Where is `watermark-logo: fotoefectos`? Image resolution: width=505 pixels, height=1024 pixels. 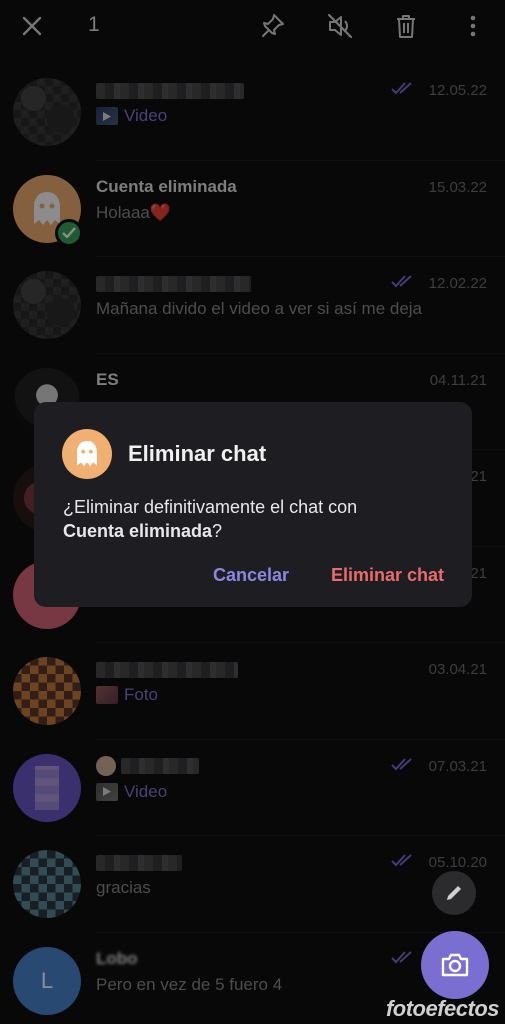 watermark-logo: fotoefectos is located at coordinates (442, 1008).